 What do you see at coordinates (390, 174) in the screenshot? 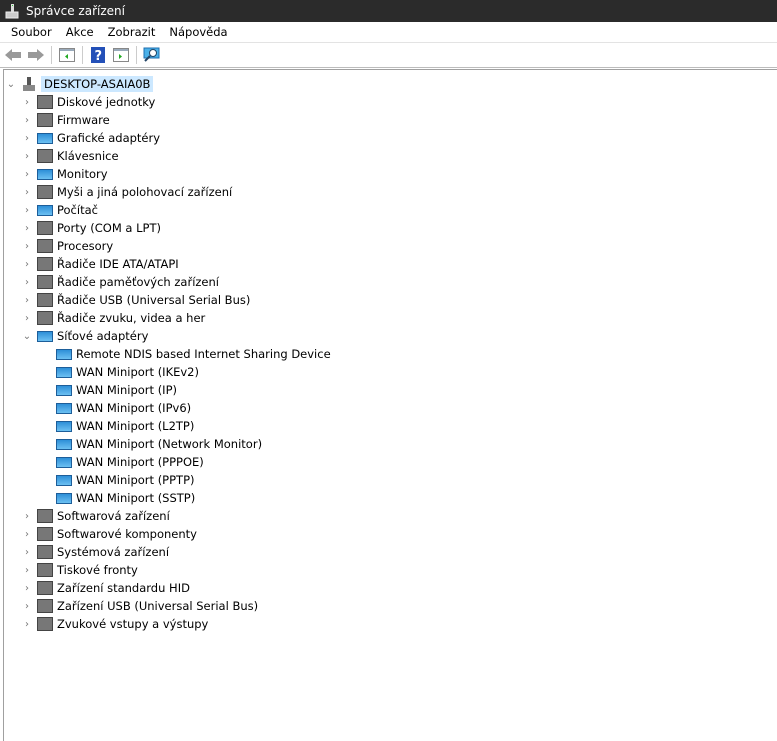
I see `tree-category: › Monitory` at bounding box center [390, 174].